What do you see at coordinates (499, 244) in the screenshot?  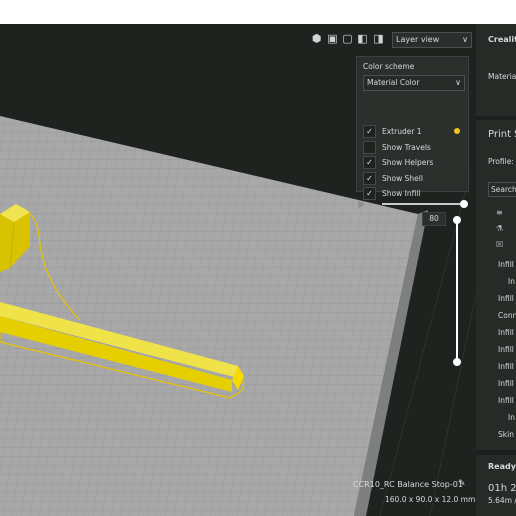 I see `support-icon: ☒` at bounding box center [499, 244].